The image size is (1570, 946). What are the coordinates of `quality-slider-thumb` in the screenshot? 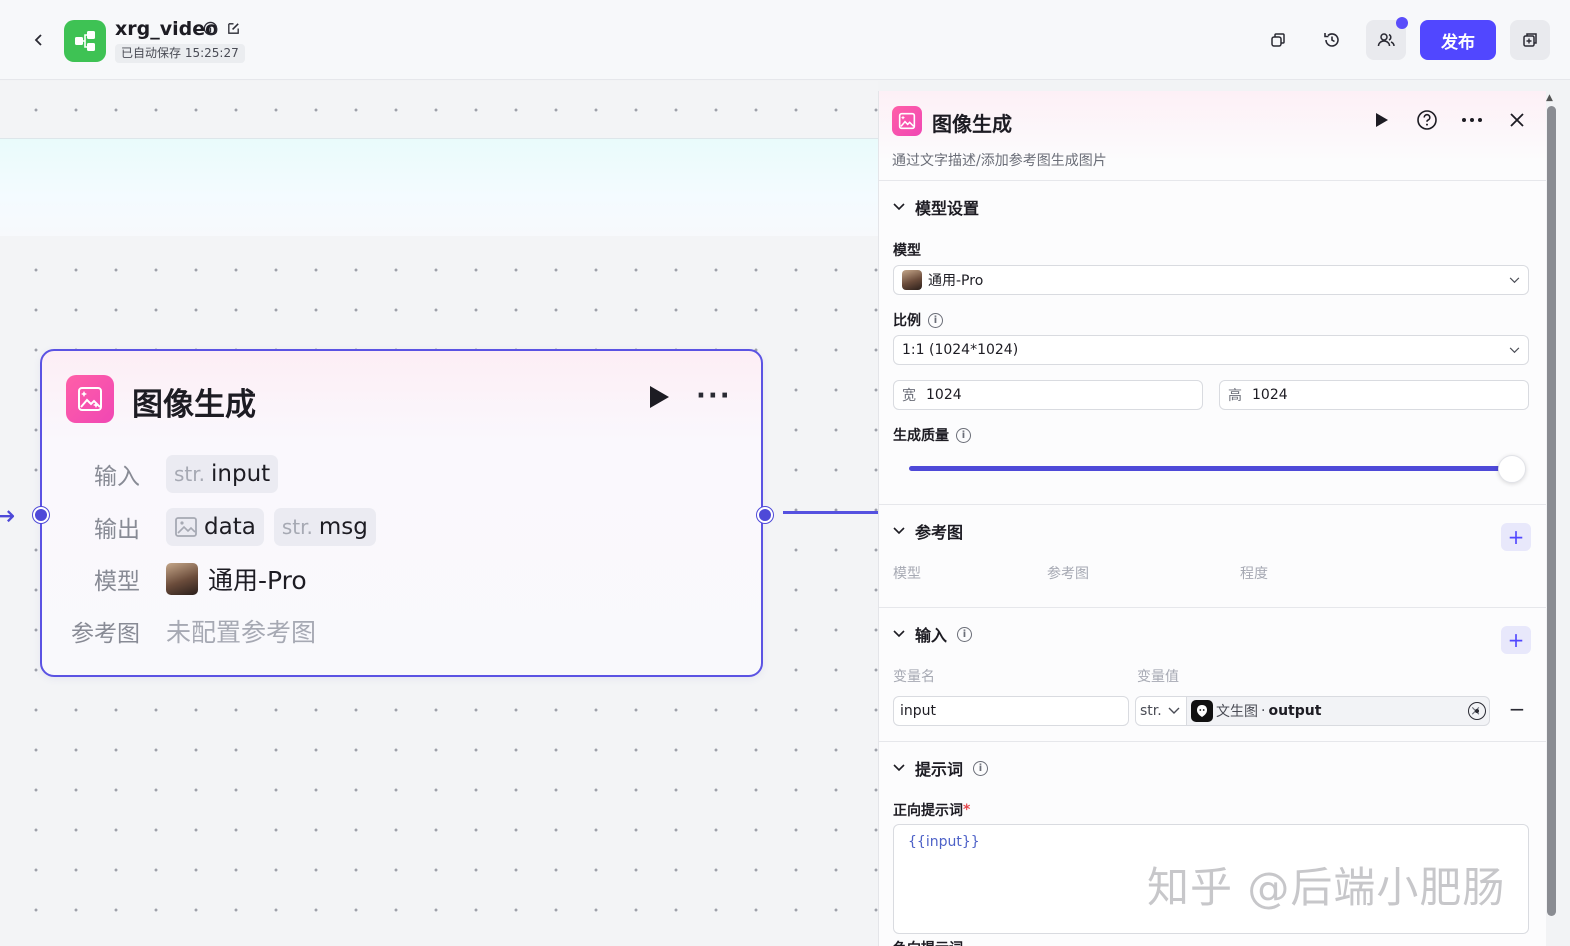 It's located at (1512, 469).